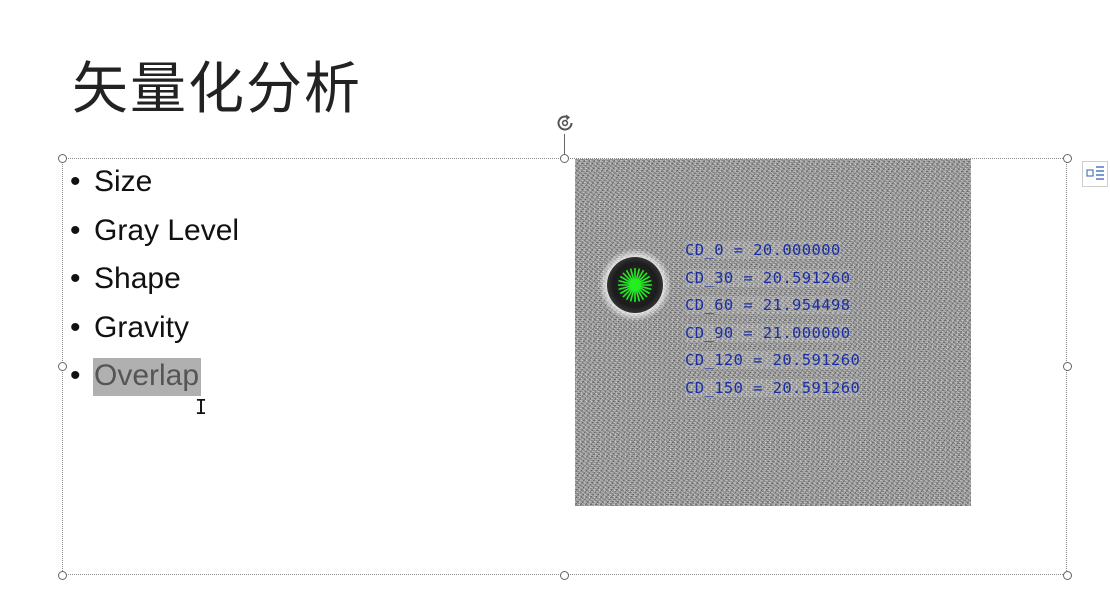  What do you see at coordinates (62, 366) in the screenshot?
I see `resize-handle-middle-left` at bounding box center [62, 366].